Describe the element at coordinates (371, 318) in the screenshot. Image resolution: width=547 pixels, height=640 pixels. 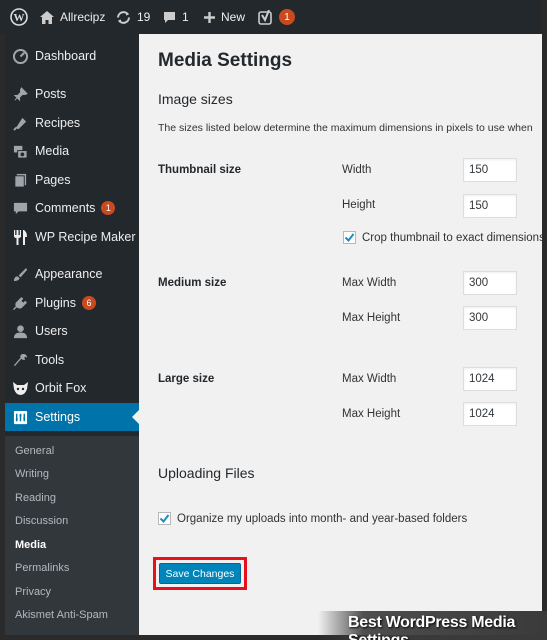
I see `medium-max-height-label: Max Height` at that location.